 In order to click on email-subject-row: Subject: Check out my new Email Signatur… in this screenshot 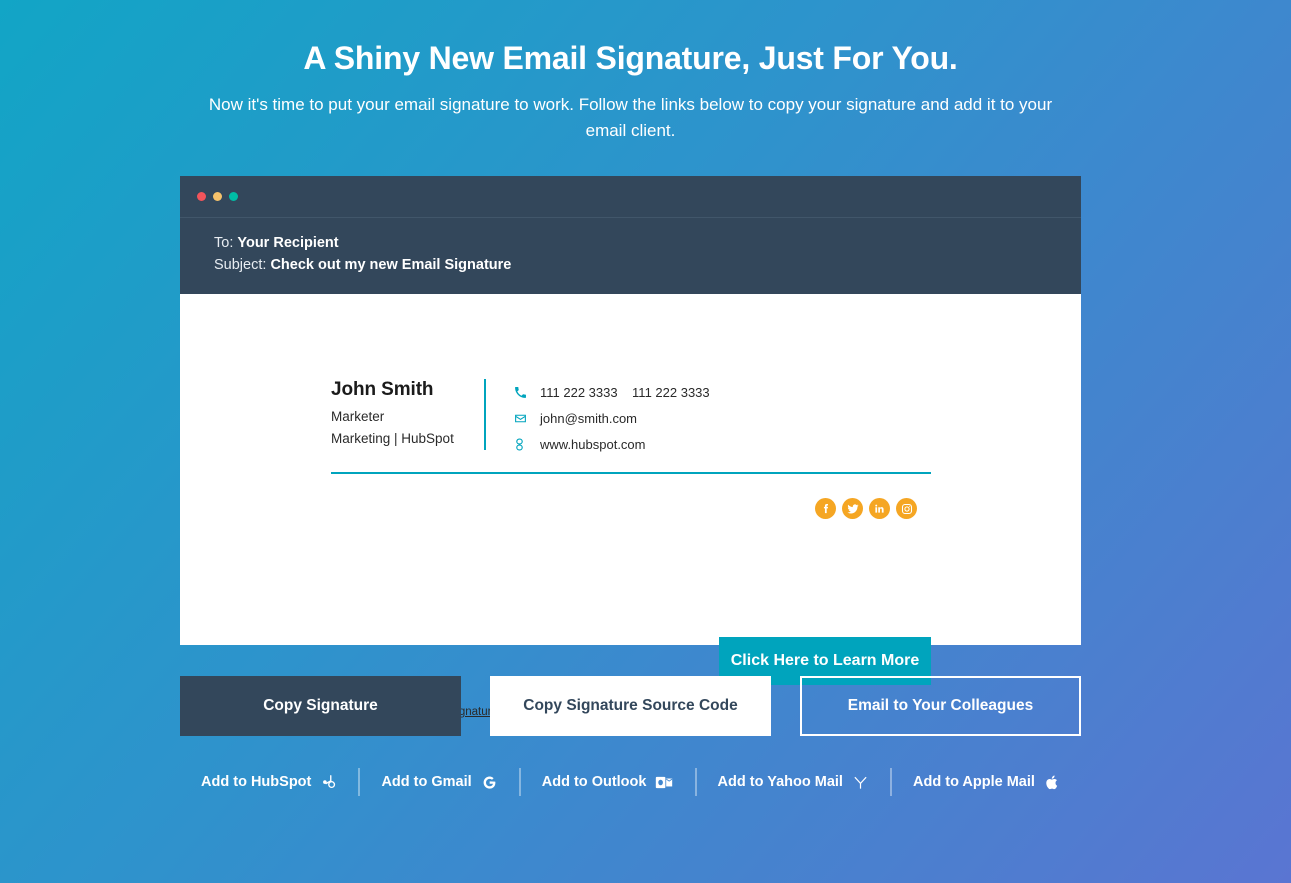, I will do `click(647, 265)`.